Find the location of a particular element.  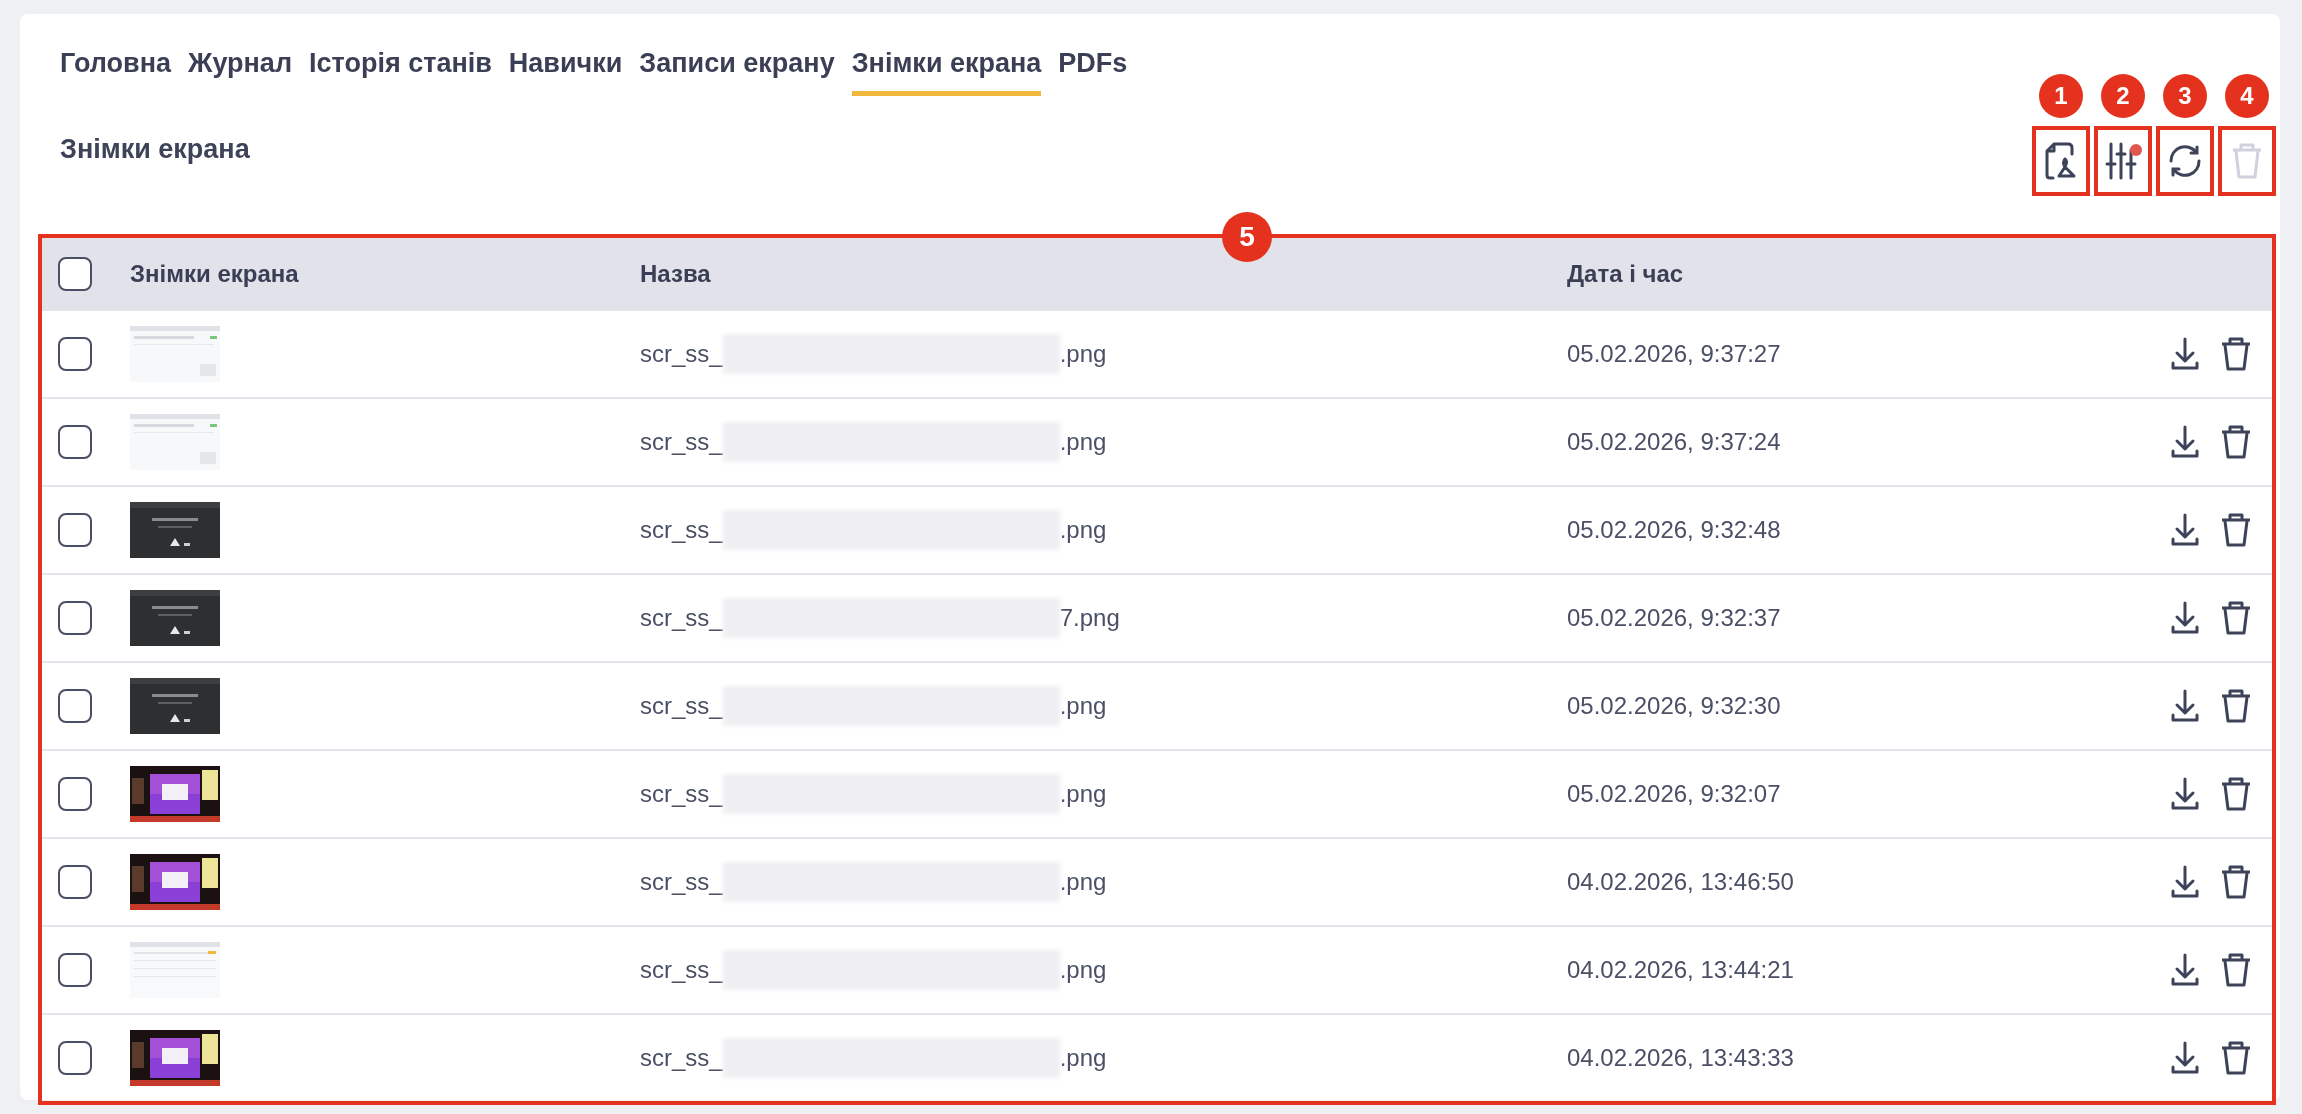

file-name-end: 7.png is located at coordinates (1089, 618).